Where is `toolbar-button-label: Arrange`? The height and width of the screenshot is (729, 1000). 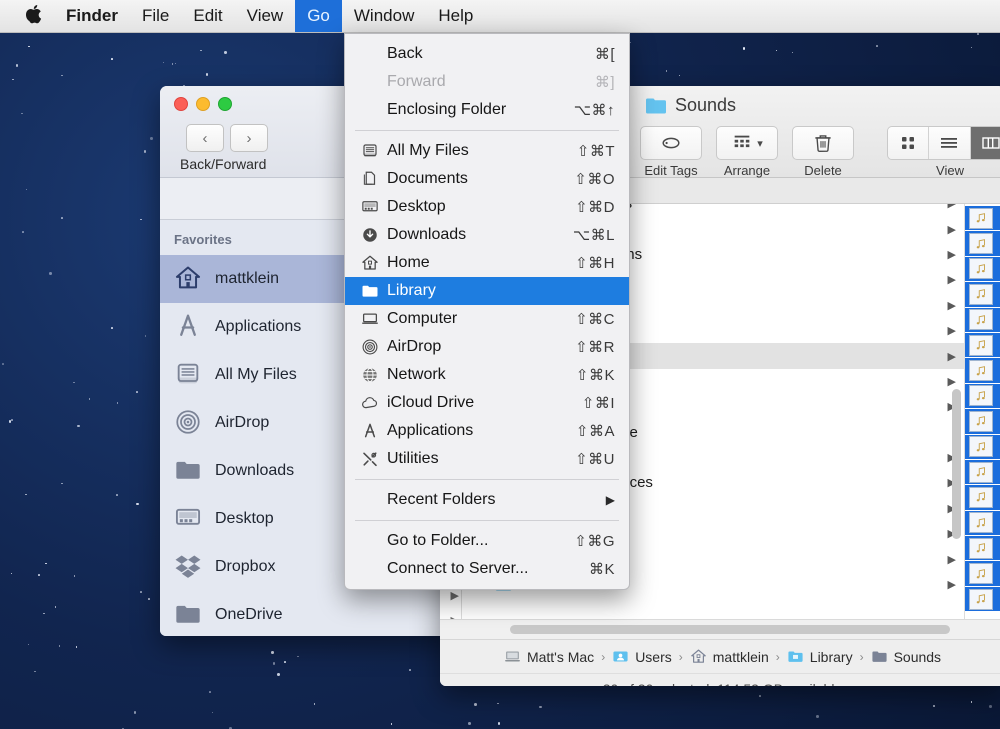 toolbar-button-label: Arrange is located at coordinates (747, 170).